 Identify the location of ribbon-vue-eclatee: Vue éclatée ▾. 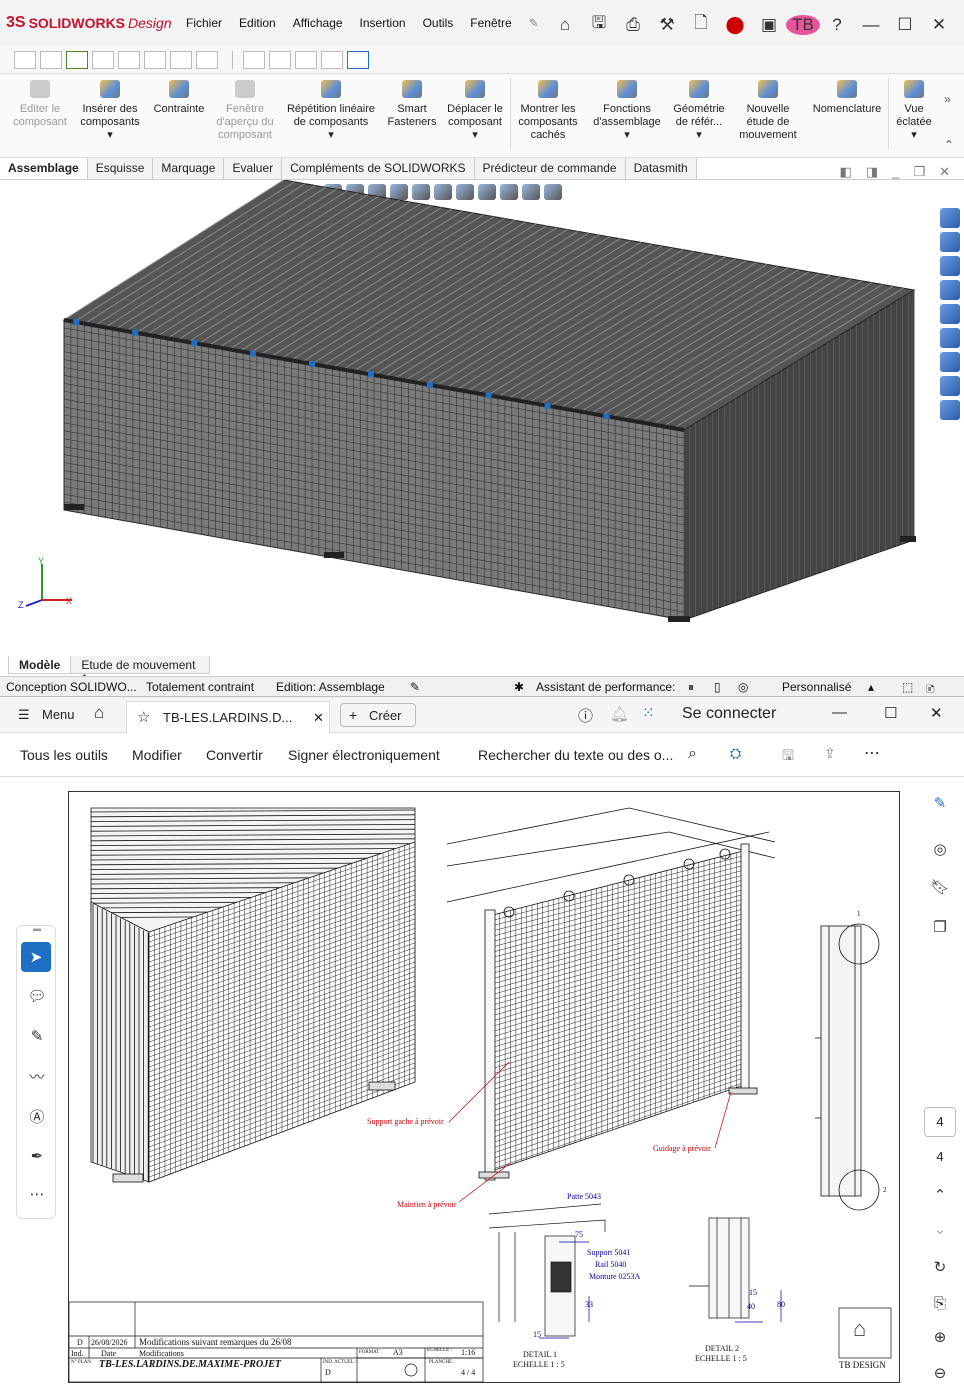
(914, 110).